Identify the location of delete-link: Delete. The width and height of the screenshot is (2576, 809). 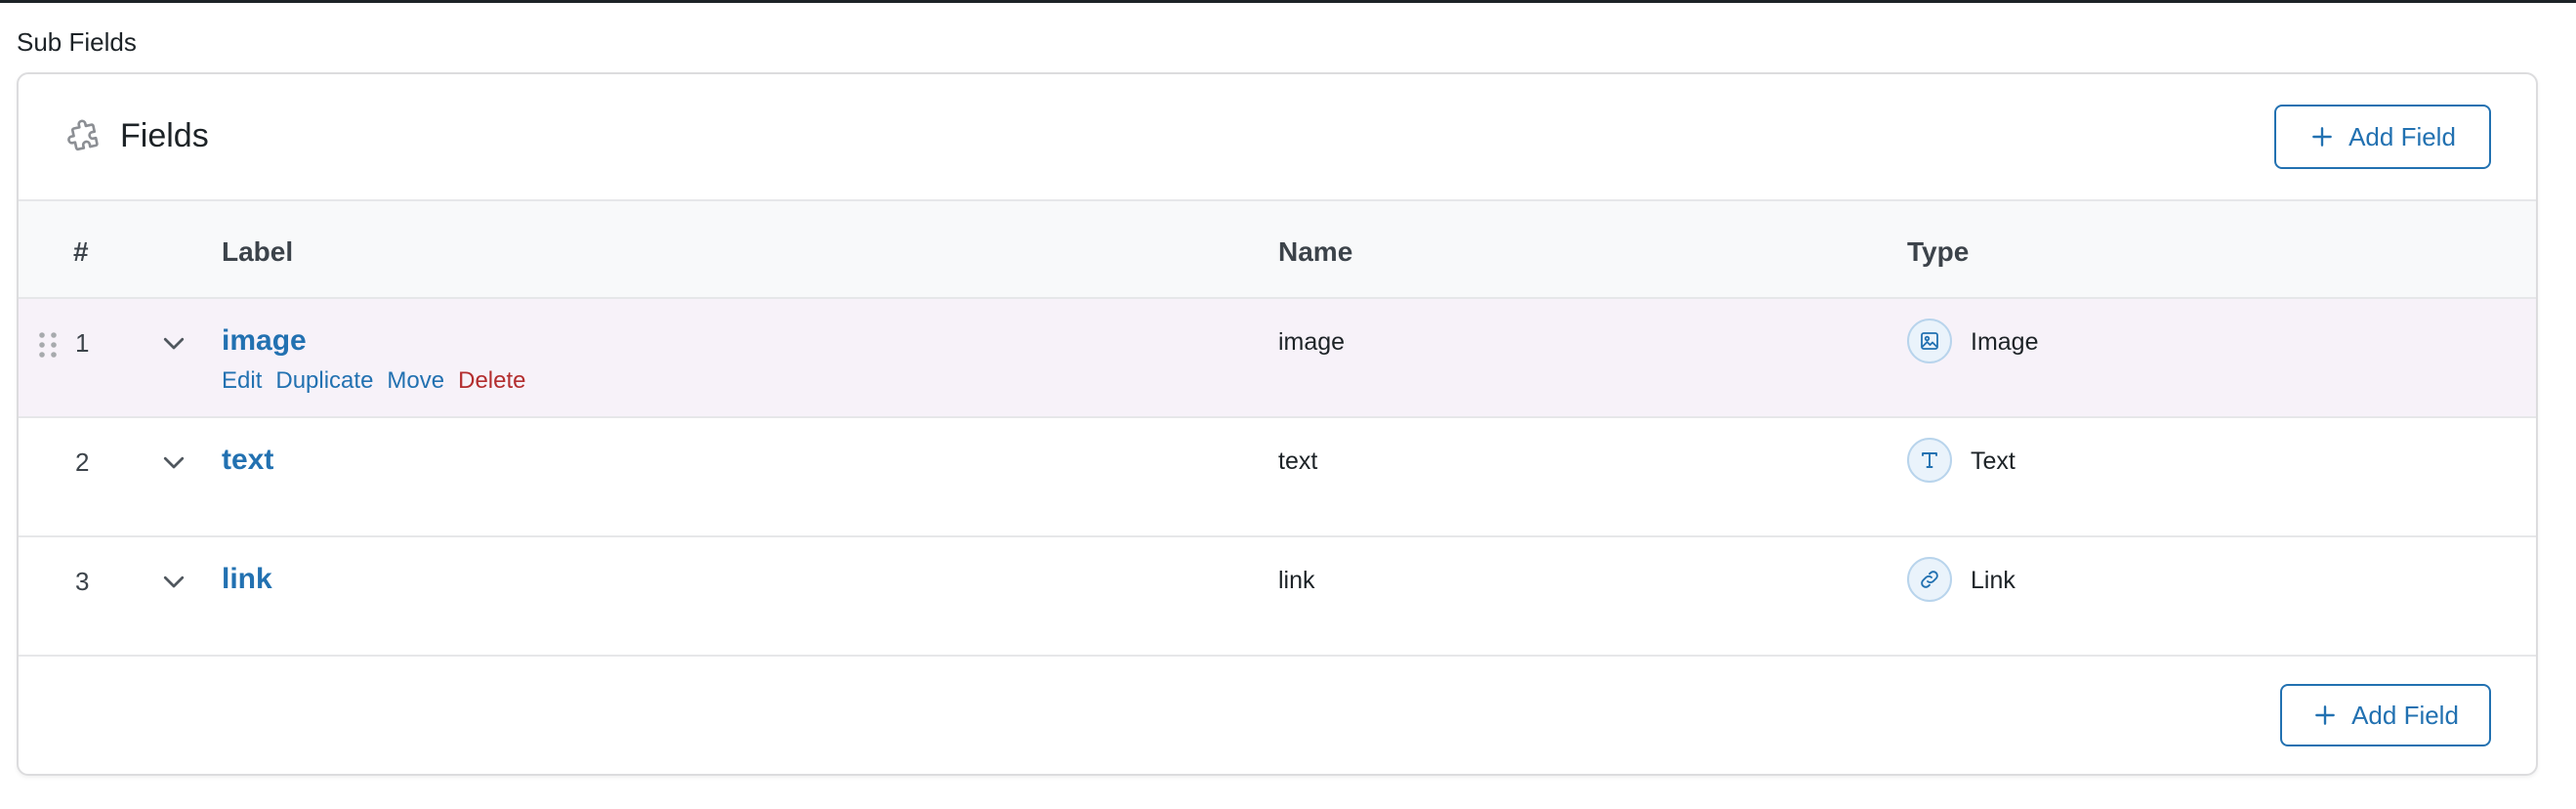
(491, 381).